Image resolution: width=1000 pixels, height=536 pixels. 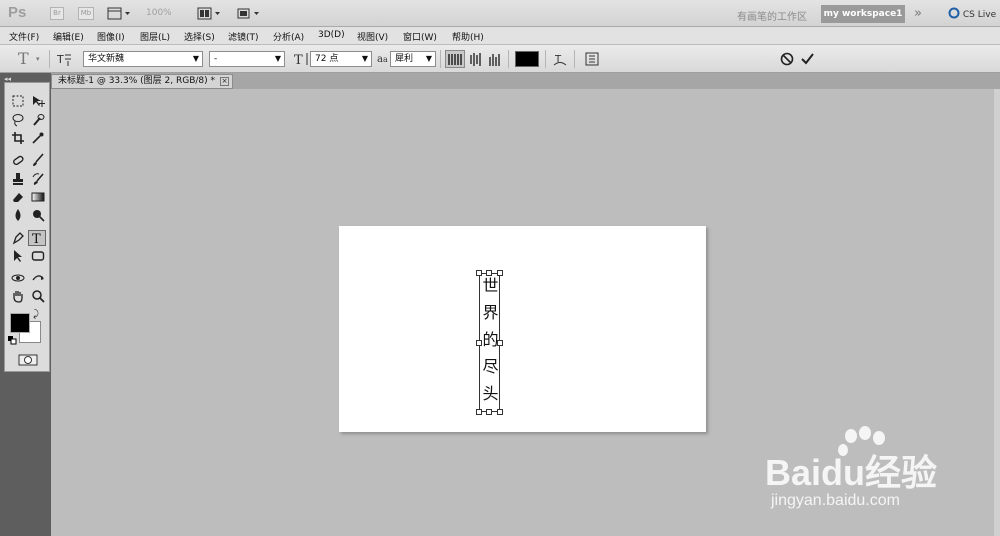 I want to click on text-orientation-icon: T, so click(x=64, y=60).